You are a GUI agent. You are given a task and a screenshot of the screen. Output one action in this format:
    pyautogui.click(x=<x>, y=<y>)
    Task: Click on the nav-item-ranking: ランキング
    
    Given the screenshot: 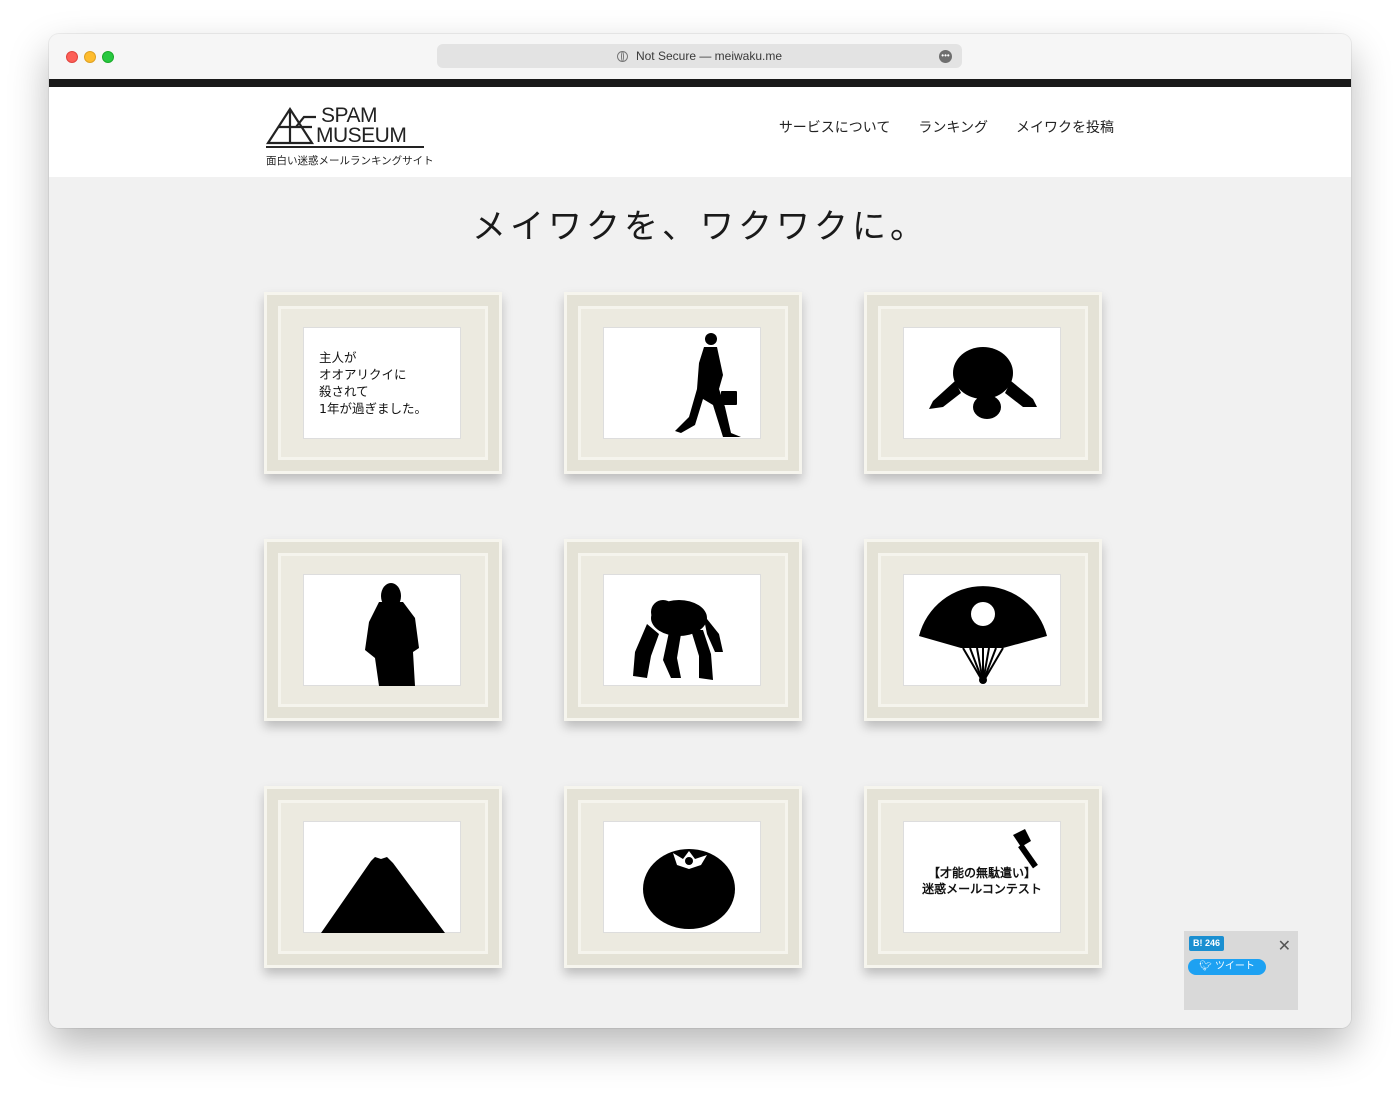 What is the action you would take?
    pyautogui.click(x=953, y=127)
    